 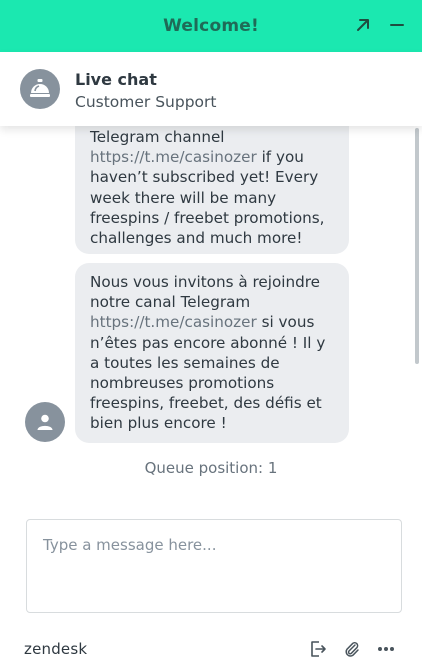 What do you see at coordinates (211, 89) in the screenshot?
I see `agent-info-bar: Live chat Customer Support` at bounding box center [211, 89].